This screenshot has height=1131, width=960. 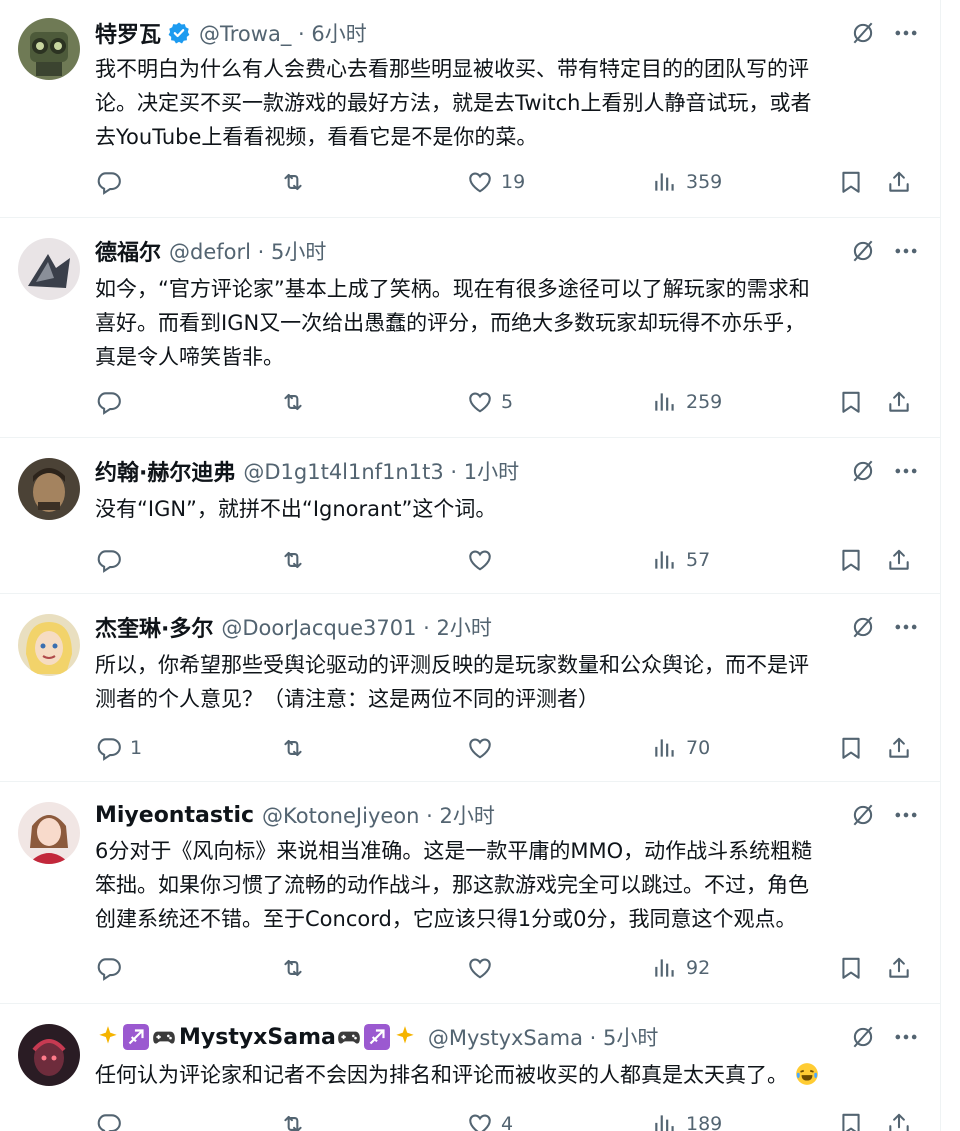 I want to click on like-button: 19, so click(x=496, y=182).